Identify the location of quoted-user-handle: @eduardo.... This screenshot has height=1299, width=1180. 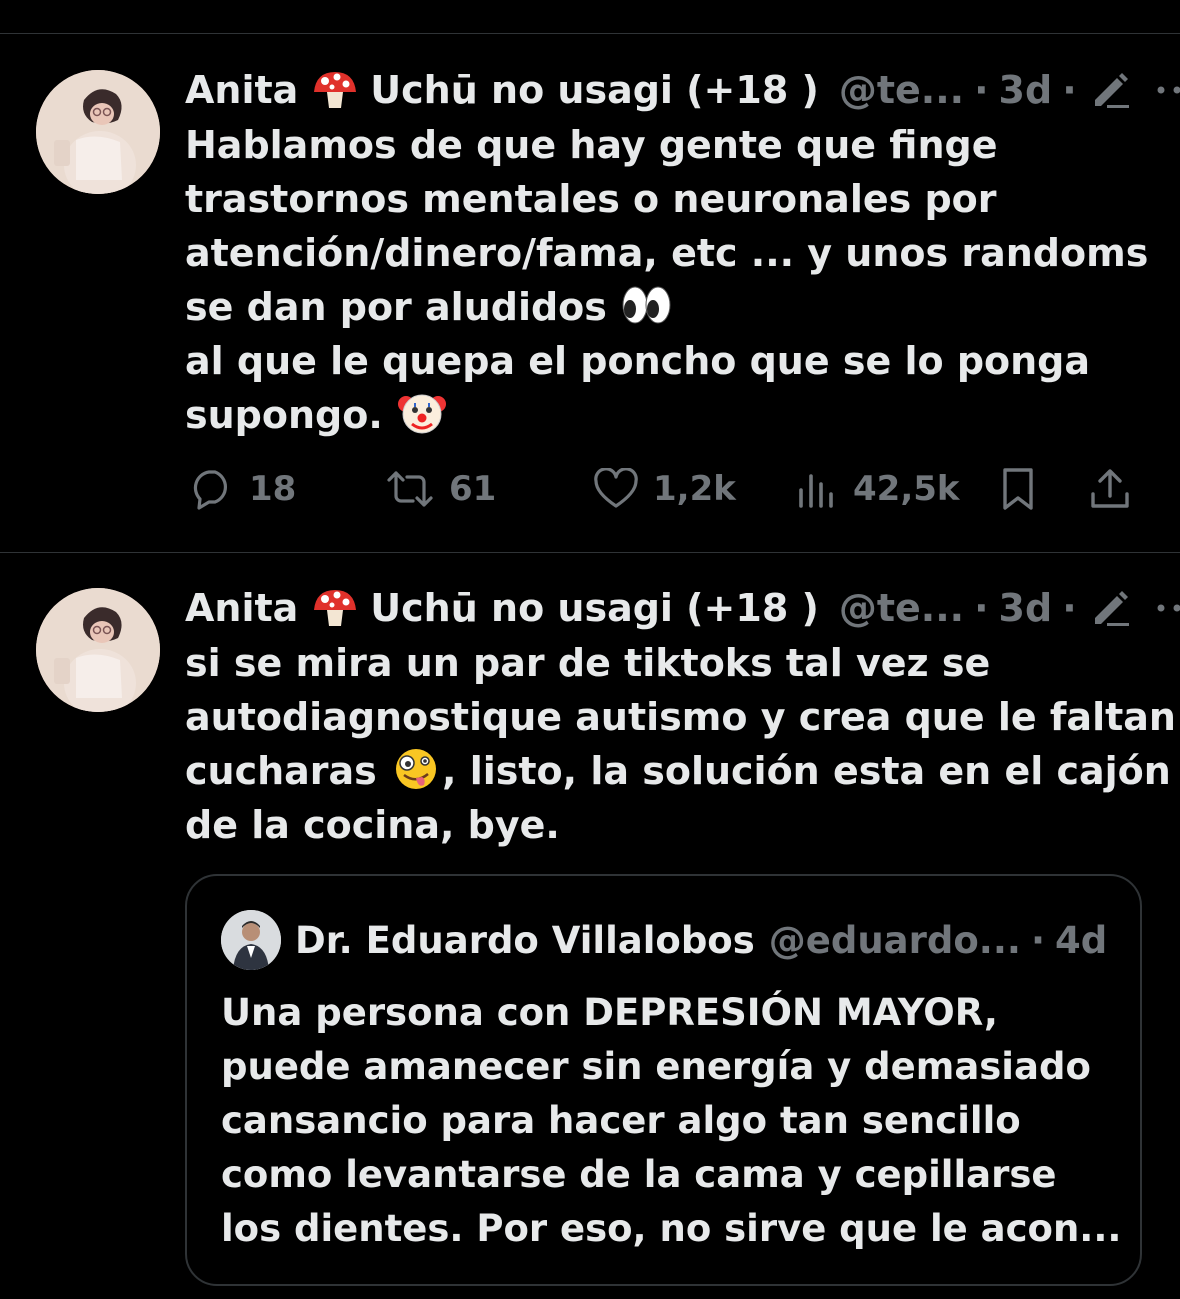
(895, 940).